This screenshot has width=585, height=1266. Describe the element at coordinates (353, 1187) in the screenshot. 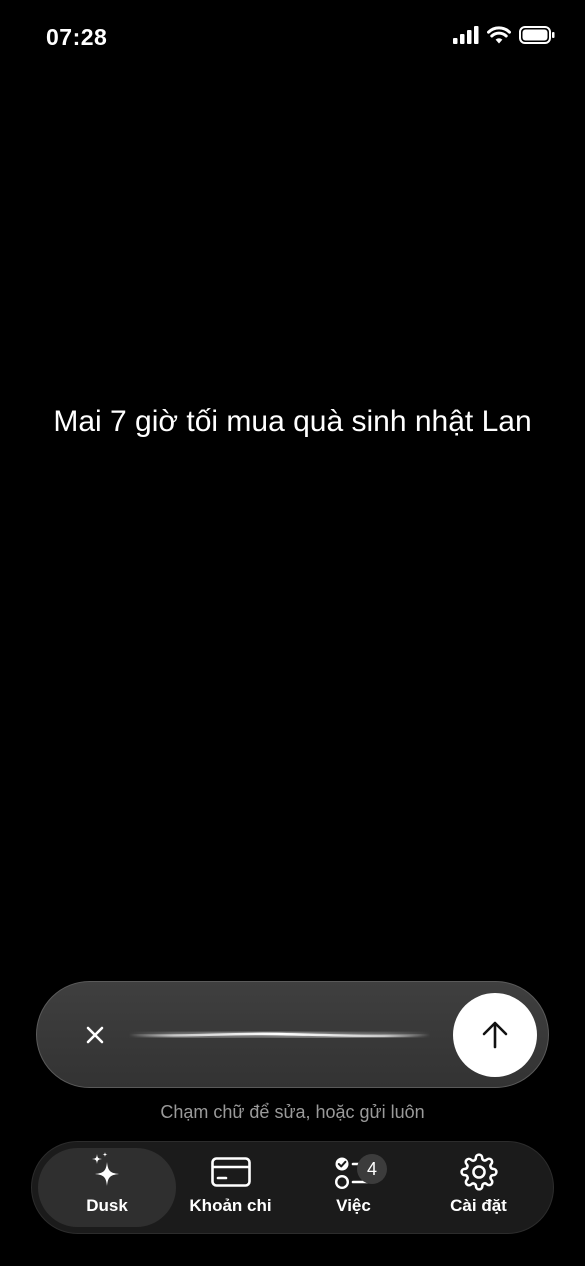

I see `tab-viec: Việc 4` at that location.